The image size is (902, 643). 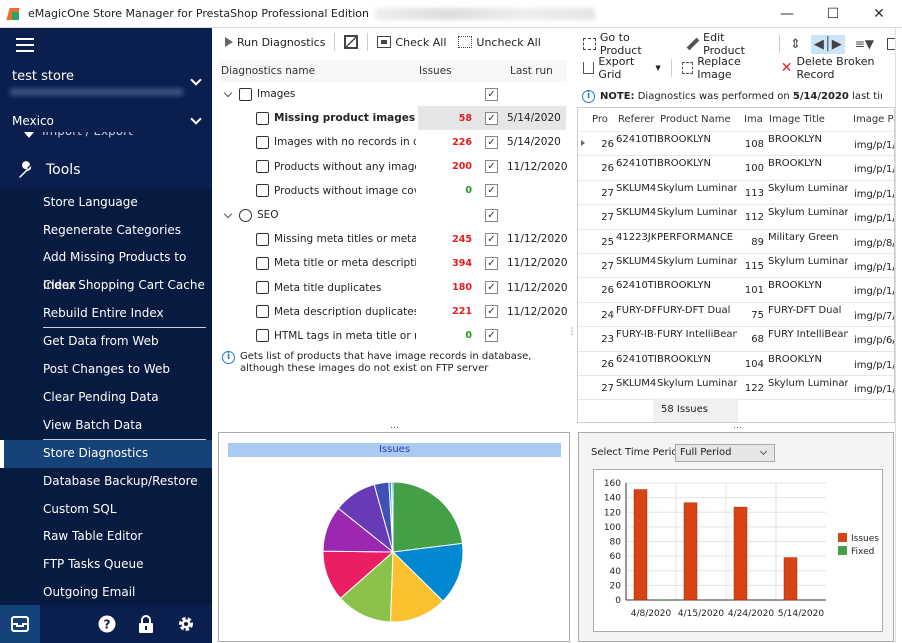 I want to click on export-grid-button: Export Grid ▼, so click(x=622, y=68).